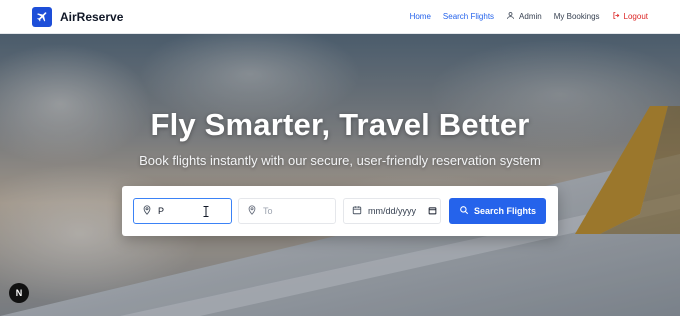  What do you see at coordinates (616, 16) in the screenshot?
I see `logout-icon` at bounding box center [616, 16].